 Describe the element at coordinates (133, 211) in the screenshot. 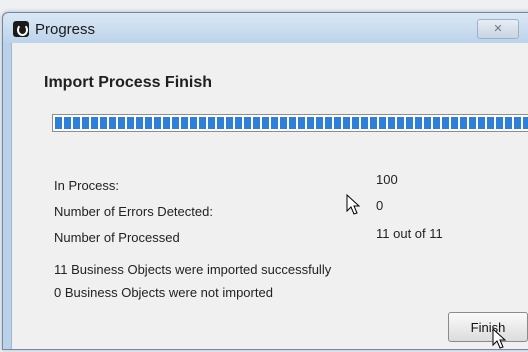

I see `errors-detected-label: Number of Errors Detected:` at that location.